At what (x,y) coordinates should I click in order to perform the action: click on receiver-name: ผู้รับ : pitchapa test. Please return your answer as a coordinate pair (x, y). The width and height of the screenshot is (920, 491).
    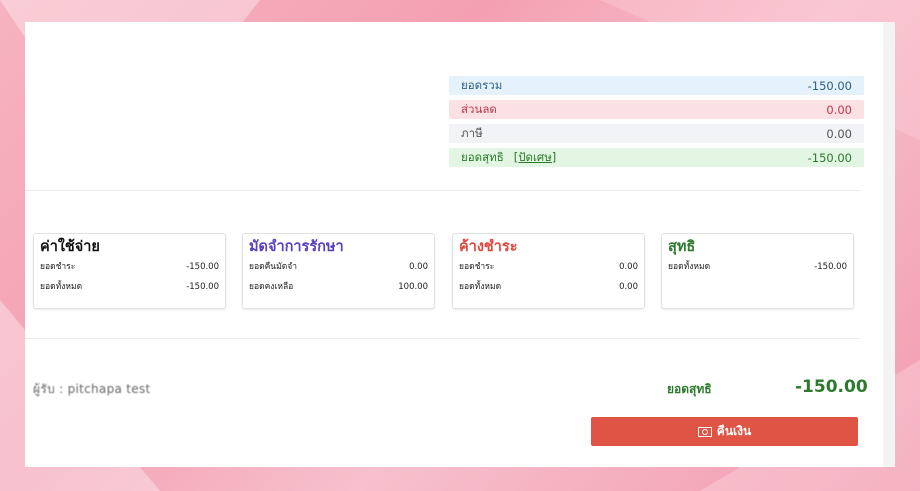
    Looking at the image, I should click on (92, 389).